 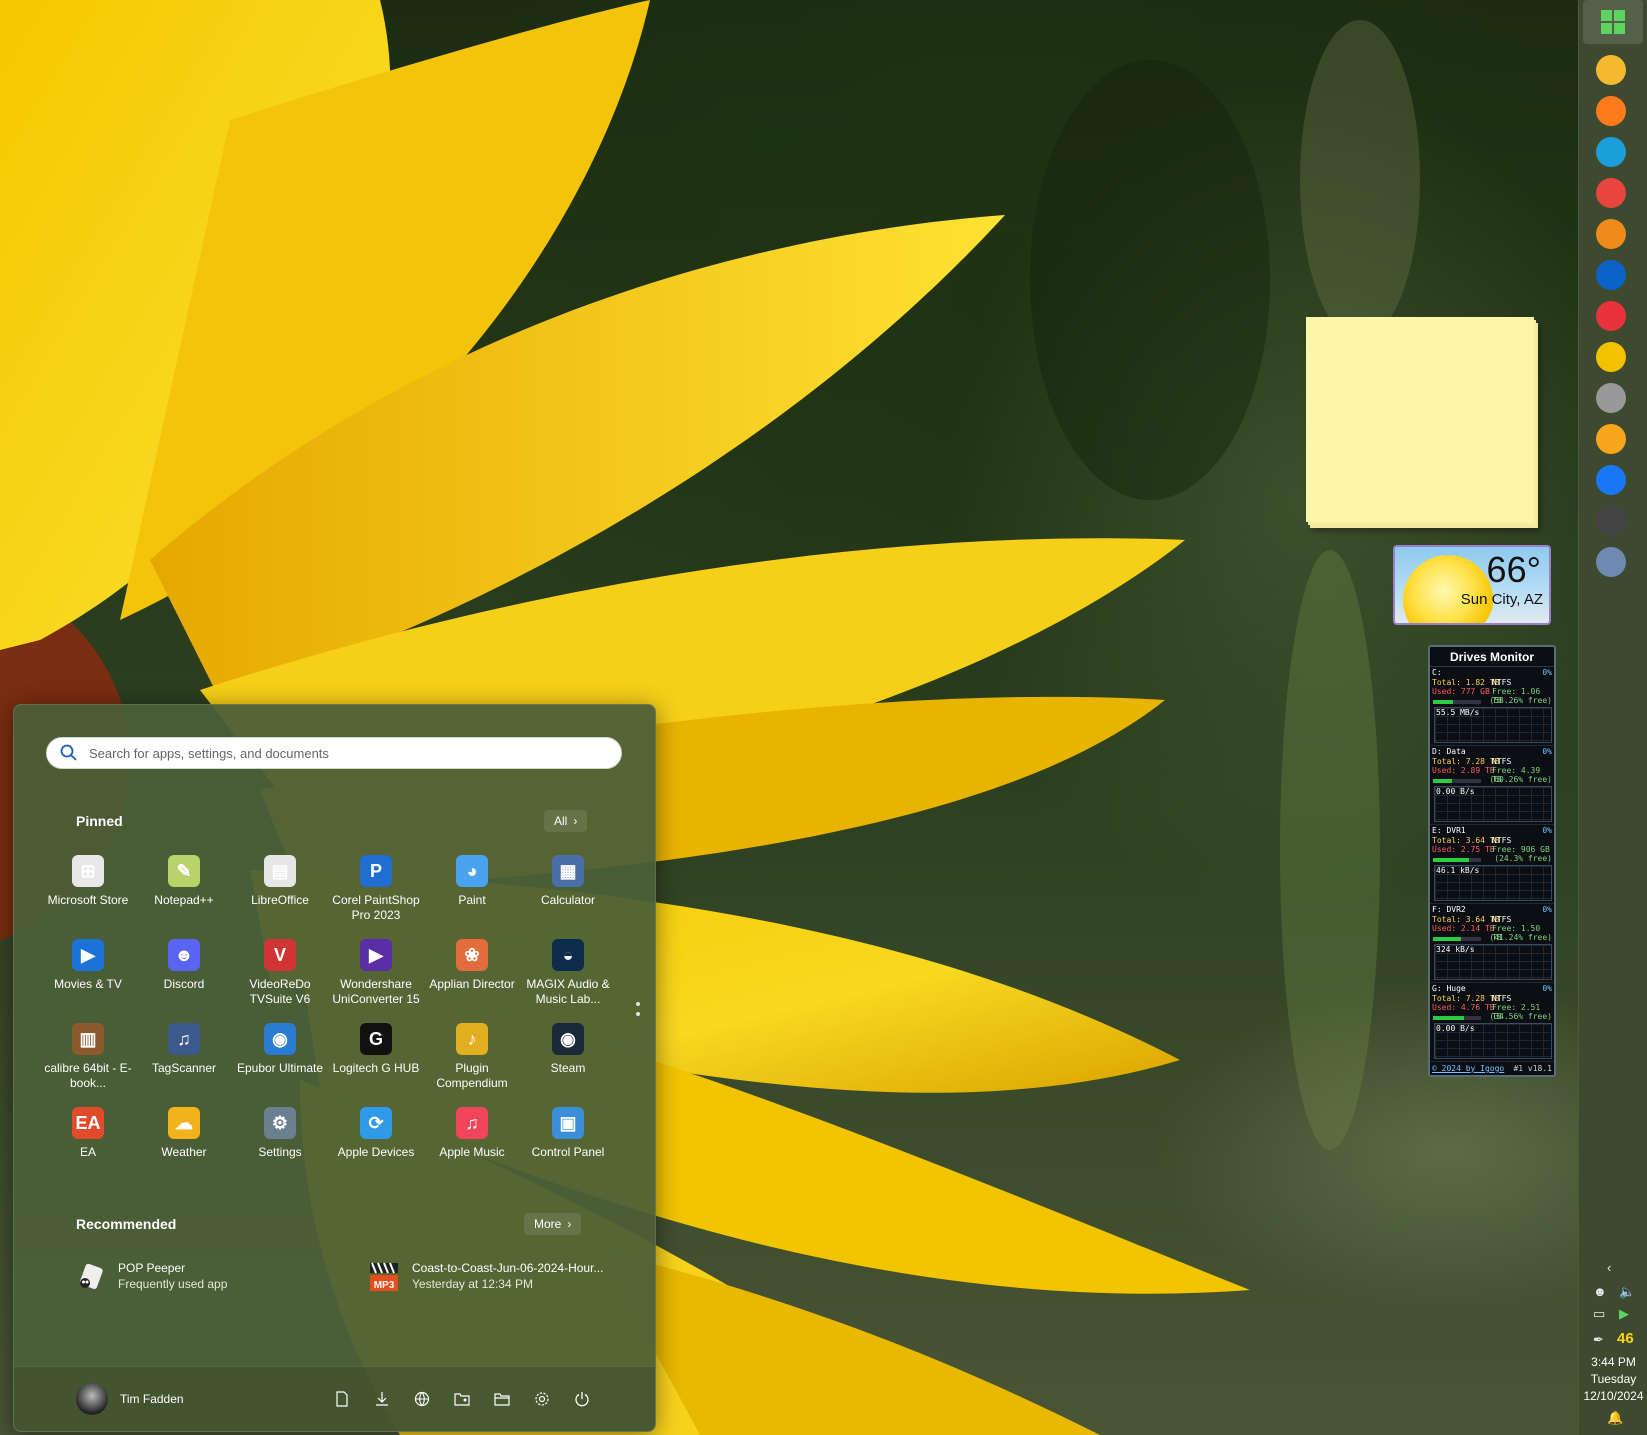 I want to click on chevron-left-icon: ‹, so click(x=1609, y=1267).